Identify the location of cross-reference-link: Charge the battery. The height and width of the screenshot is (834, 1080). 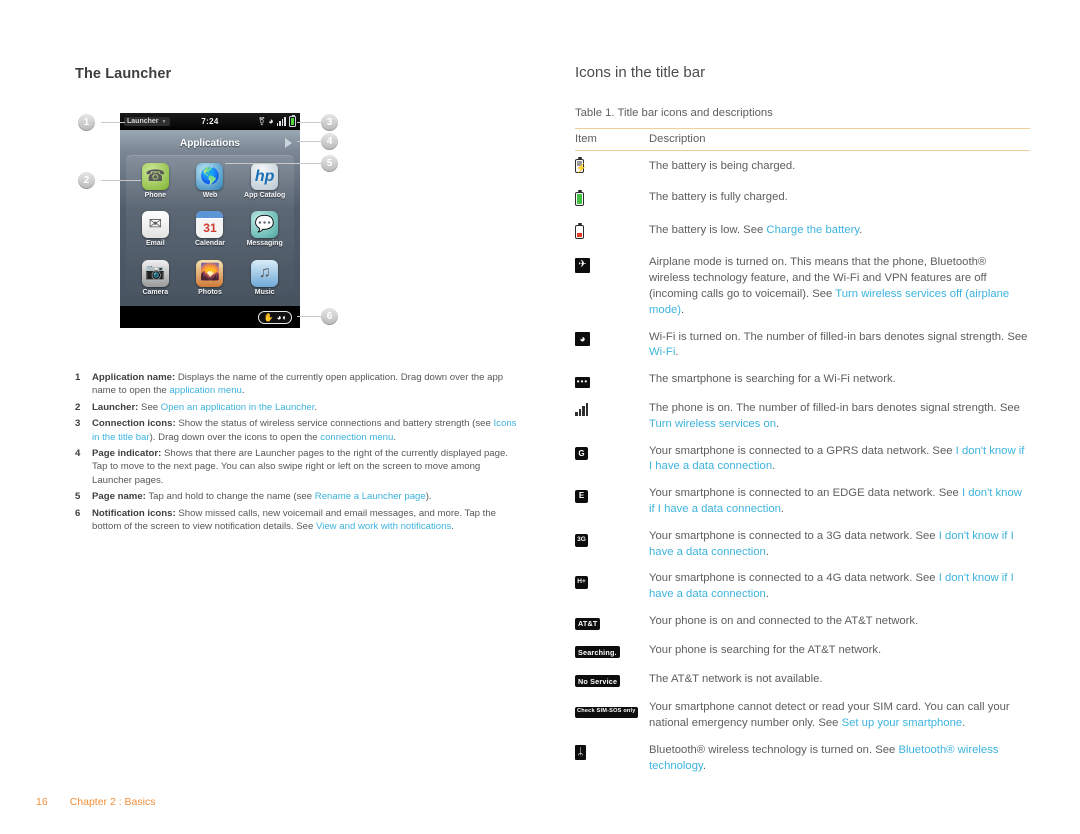
(812, 230).